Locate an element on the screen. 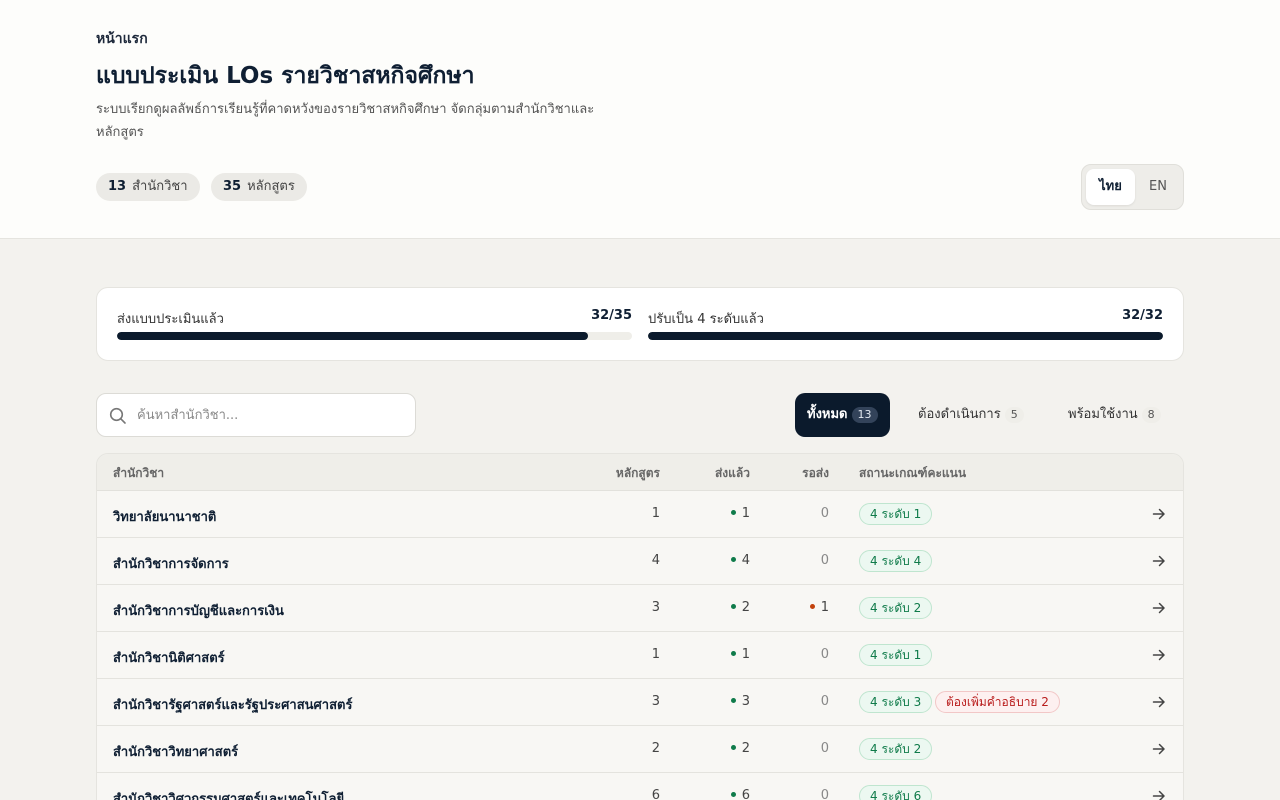  lang-thai-button: ไทย is located at coordinates (1110, 187).